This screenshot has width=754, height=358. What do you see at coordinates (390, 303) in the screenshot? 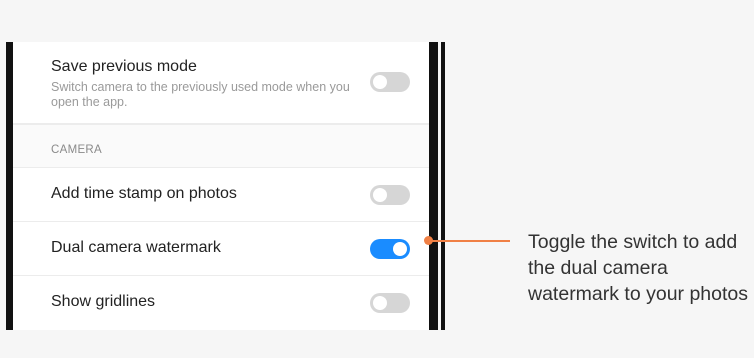
I see `show-gridlines-toggle` at bounding box center [390, 303].